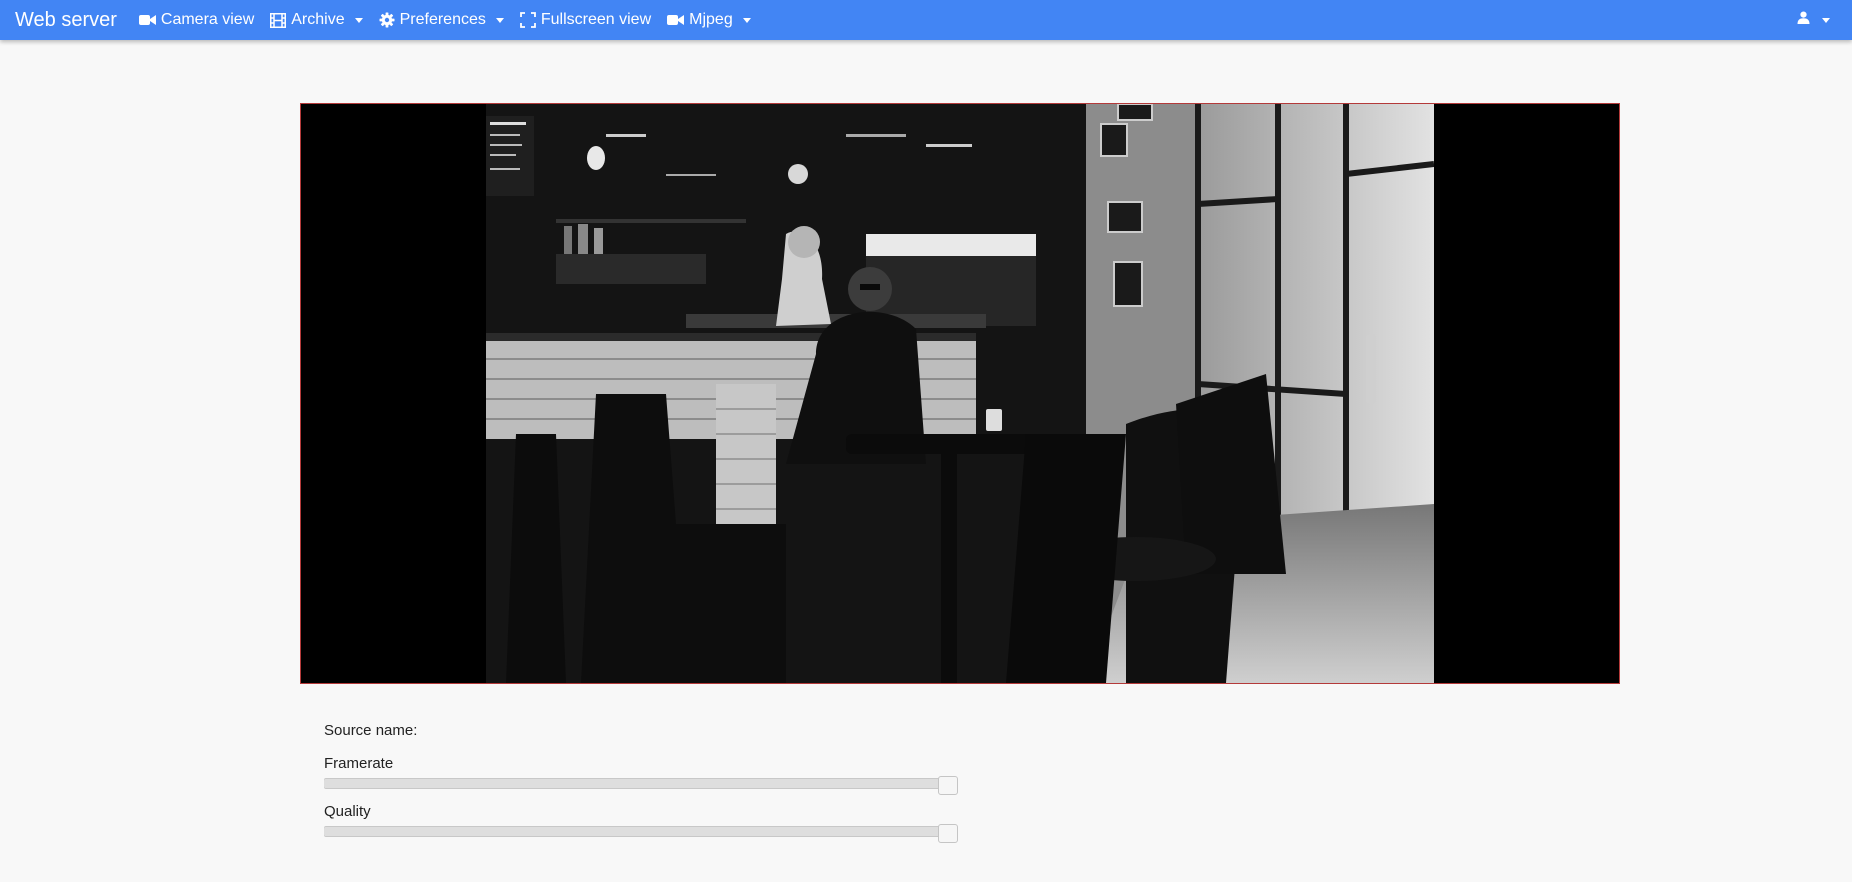 This screenshot has width=1852, height=882. Describe the element at coordinates (371, 730) in the screenshot. I see `source-name-label: Source name:` at that location.